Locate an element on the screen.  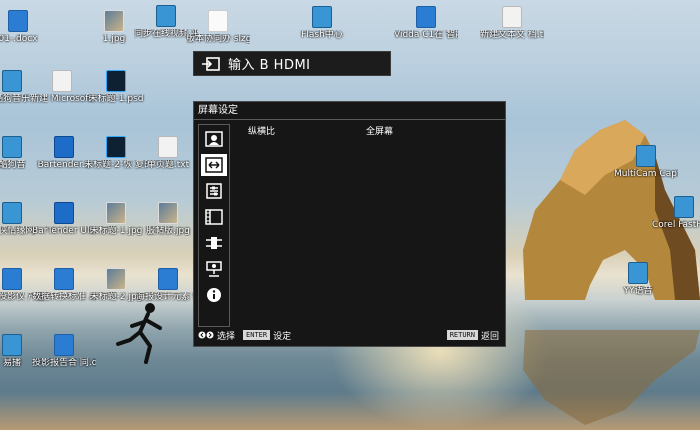
desktop-icon: 单页题.txt is located at coordinates (168, 153).